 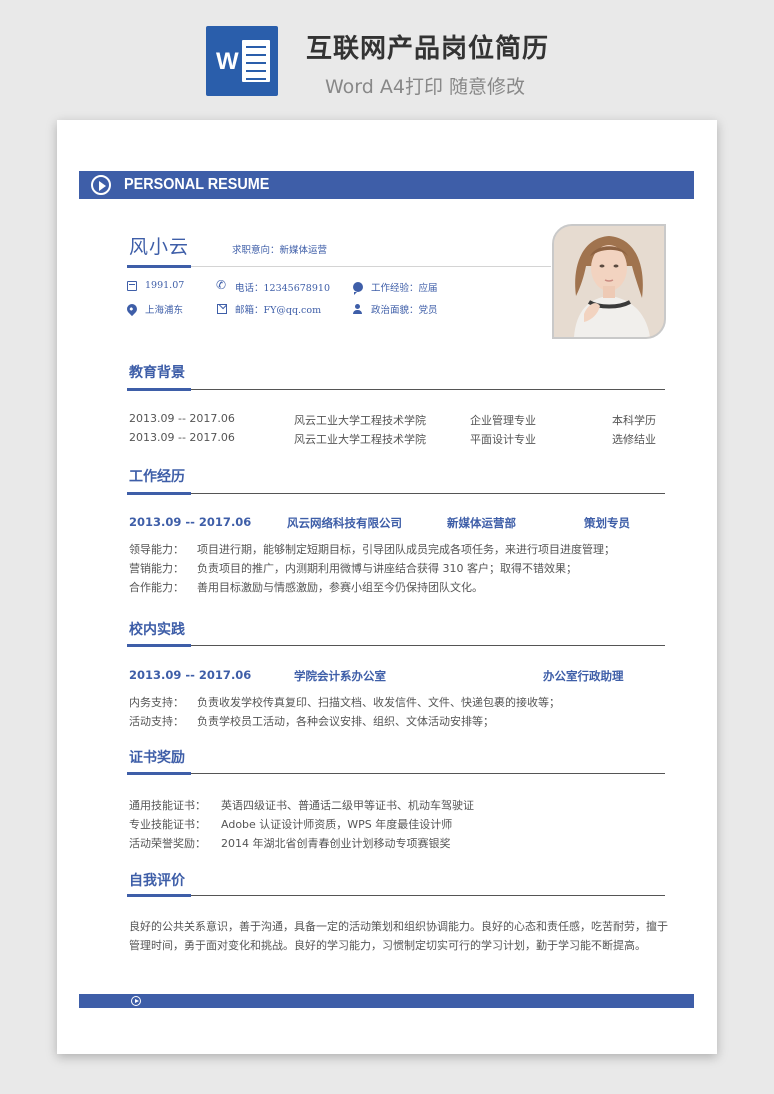 What do you see at coordinates (428, 49) in the screenshot?
I see `promo-title: 互联网产品岗位简历` at bounding box center [428, 49].